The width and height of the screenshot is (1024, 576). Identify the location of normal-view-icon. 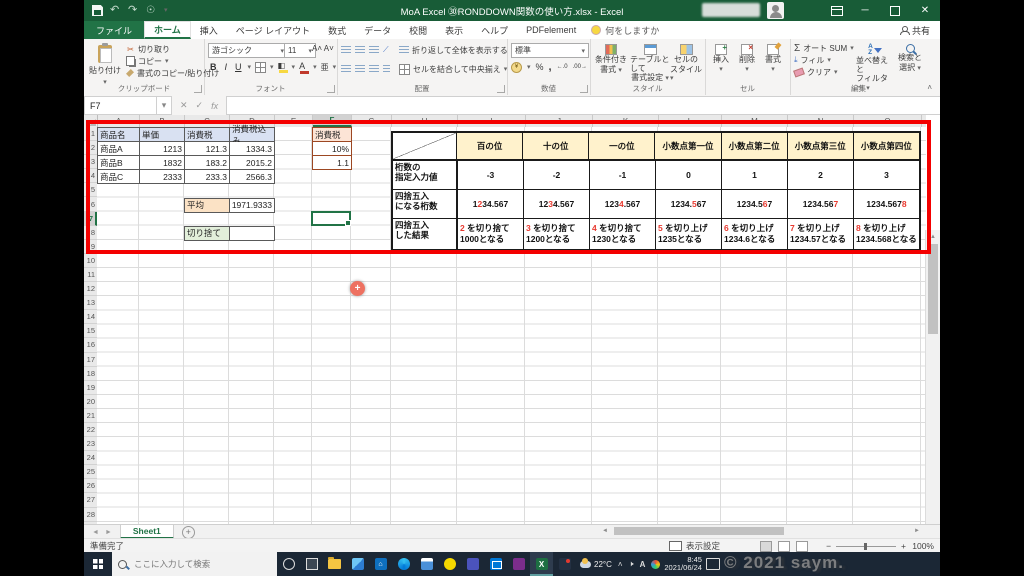
(766, 546).